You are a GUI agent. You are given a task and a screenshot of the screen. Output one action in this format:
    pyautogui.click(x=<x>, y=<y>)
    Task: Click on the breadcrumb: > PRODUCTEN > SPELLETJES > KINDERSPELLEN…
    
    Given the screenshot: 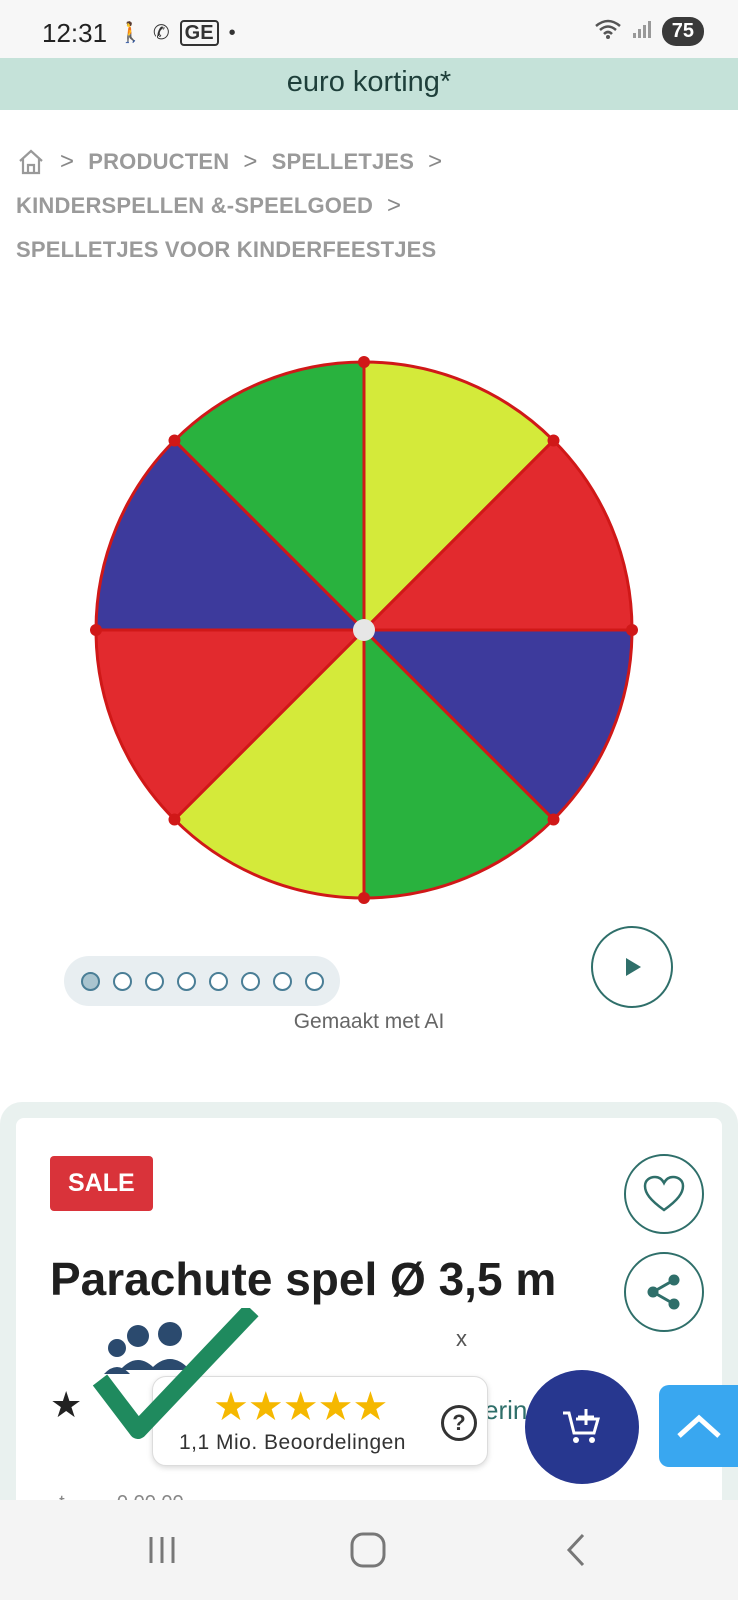 What is the action you would take?
    pyautogui.click(x=366, y=206)
    